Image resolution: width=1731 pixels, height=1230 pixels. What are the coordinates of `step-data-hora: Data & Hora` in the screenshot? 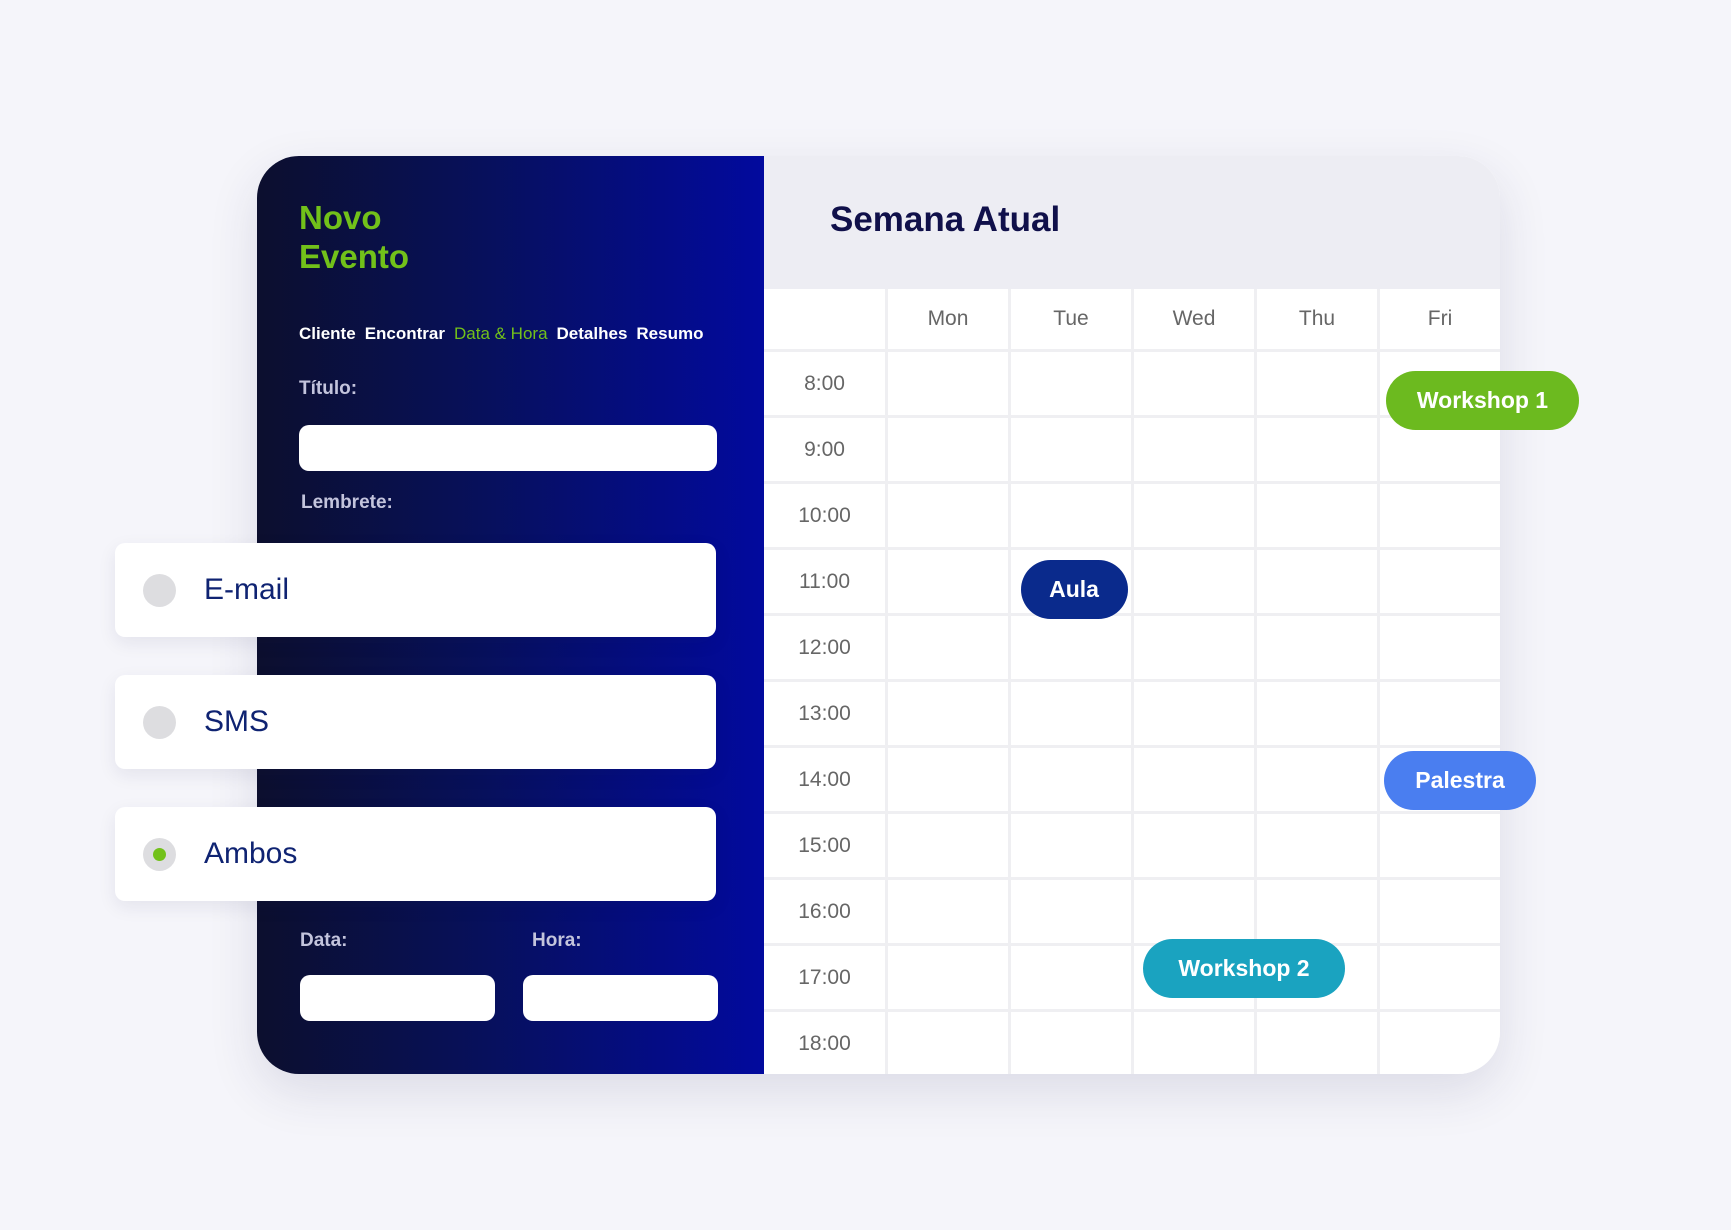 It's located at (501, 334).